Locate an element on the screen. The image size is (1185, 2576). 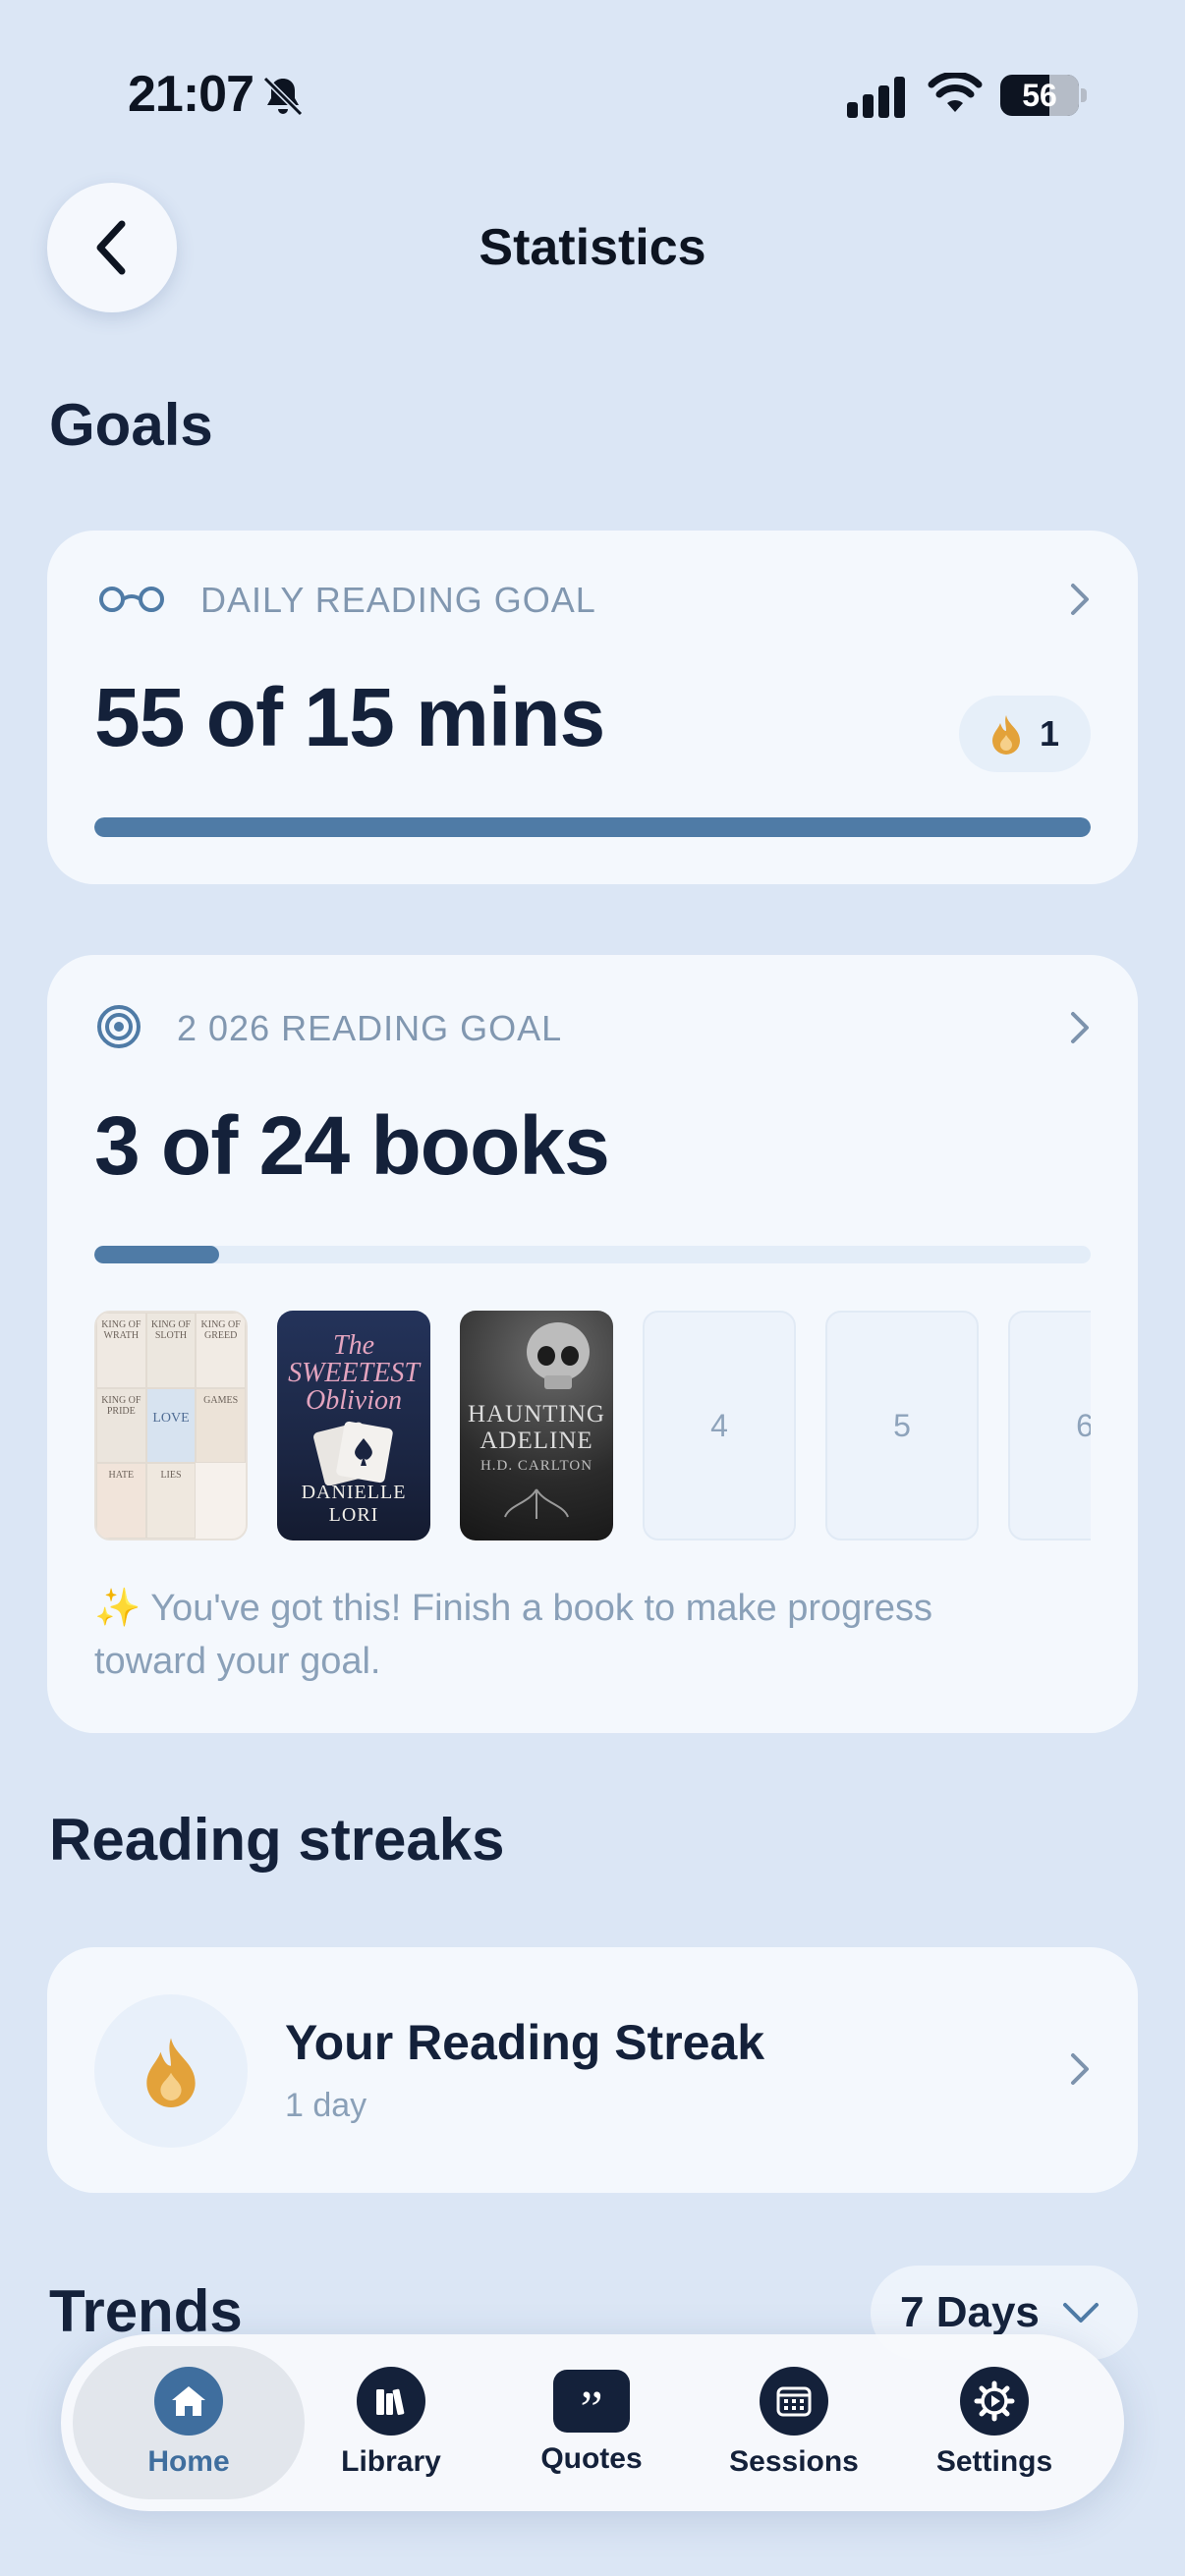
tab-library: Library is located at coordinates (391, 2422).